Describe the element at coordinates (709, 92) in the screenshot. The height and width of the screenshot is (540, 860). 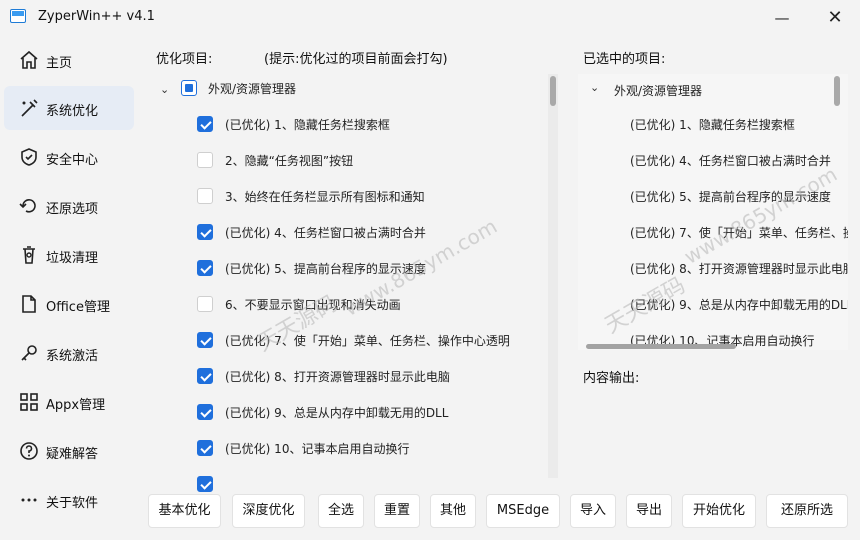
I see `selected-group-row: ⌄ 外观/资源管理器` at that location.